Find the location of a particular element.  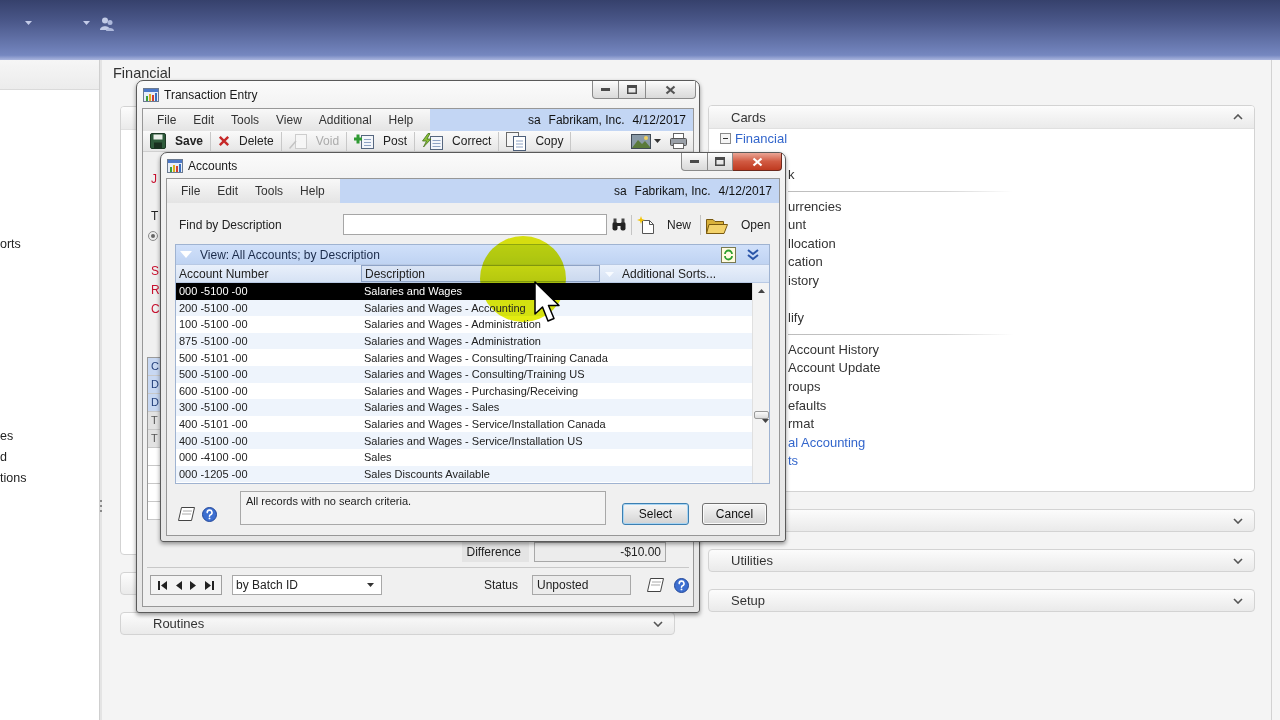

section-header: Setup is located at coordinates (981, 600).